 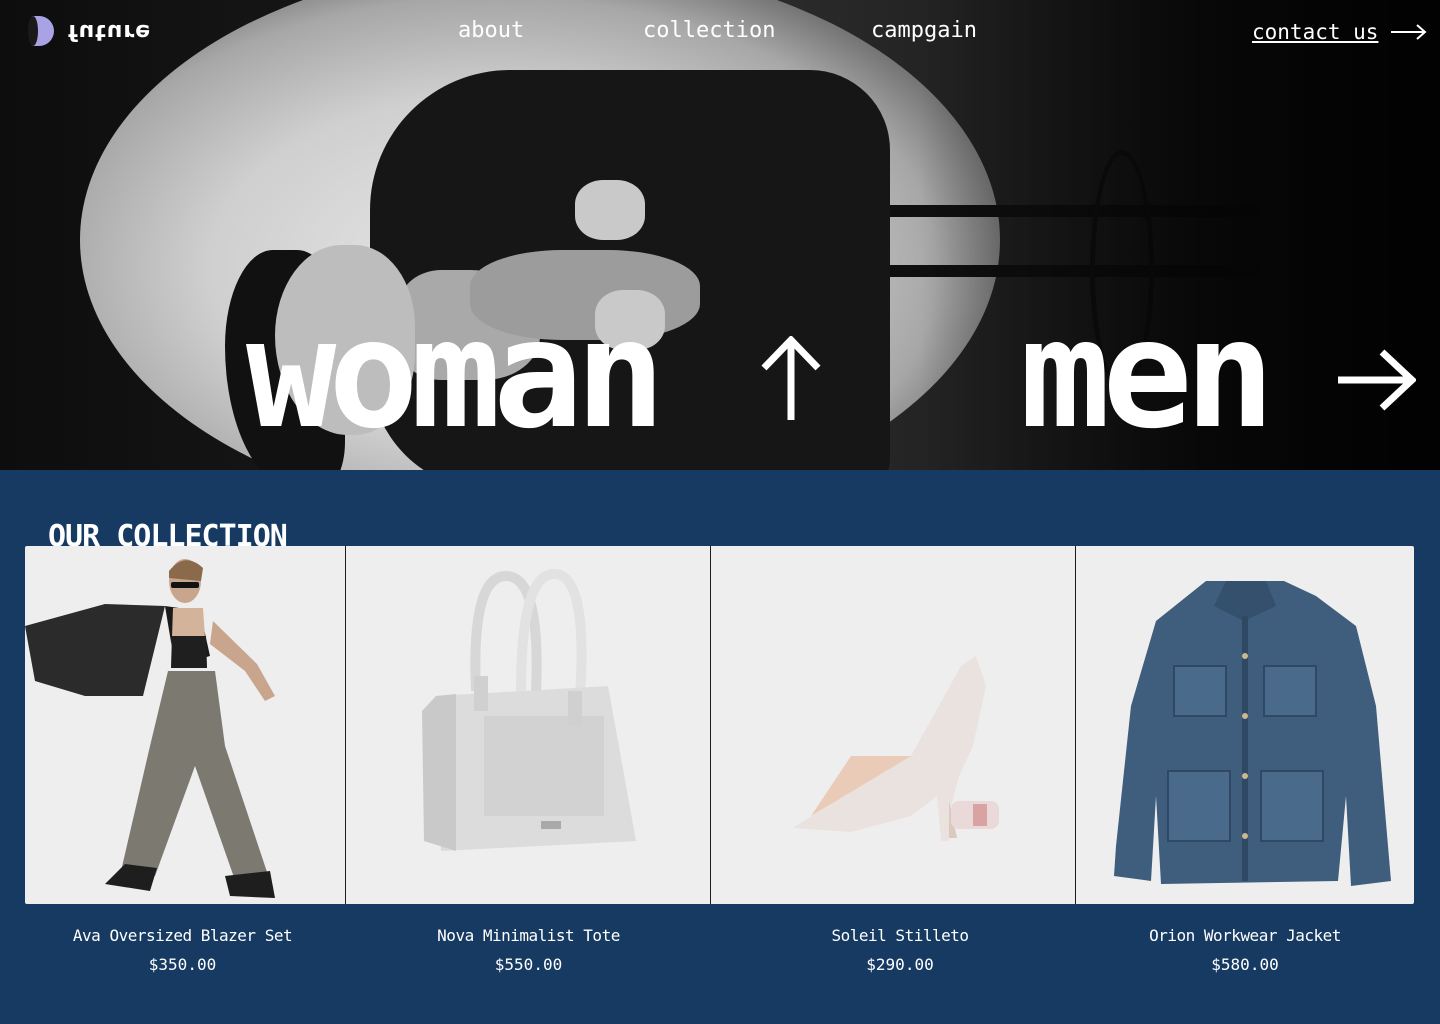 I want to click on product-price: $580.00, so click(x=1245, y=964).